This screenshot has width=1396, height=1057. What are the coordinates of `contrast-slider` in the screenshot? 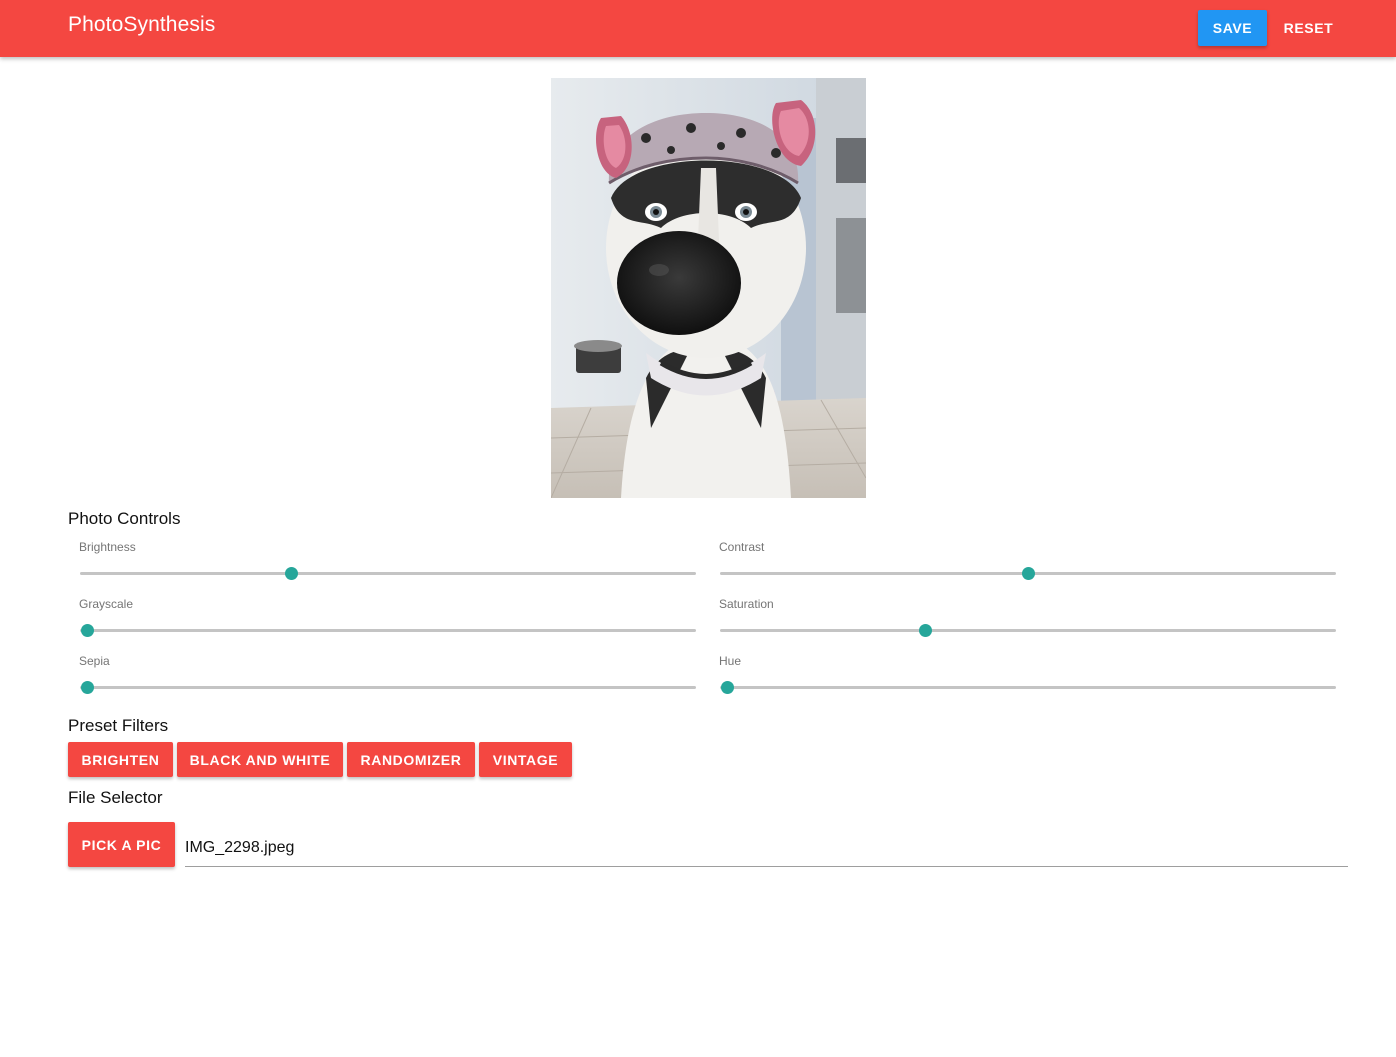 It's located at (1028, 573).